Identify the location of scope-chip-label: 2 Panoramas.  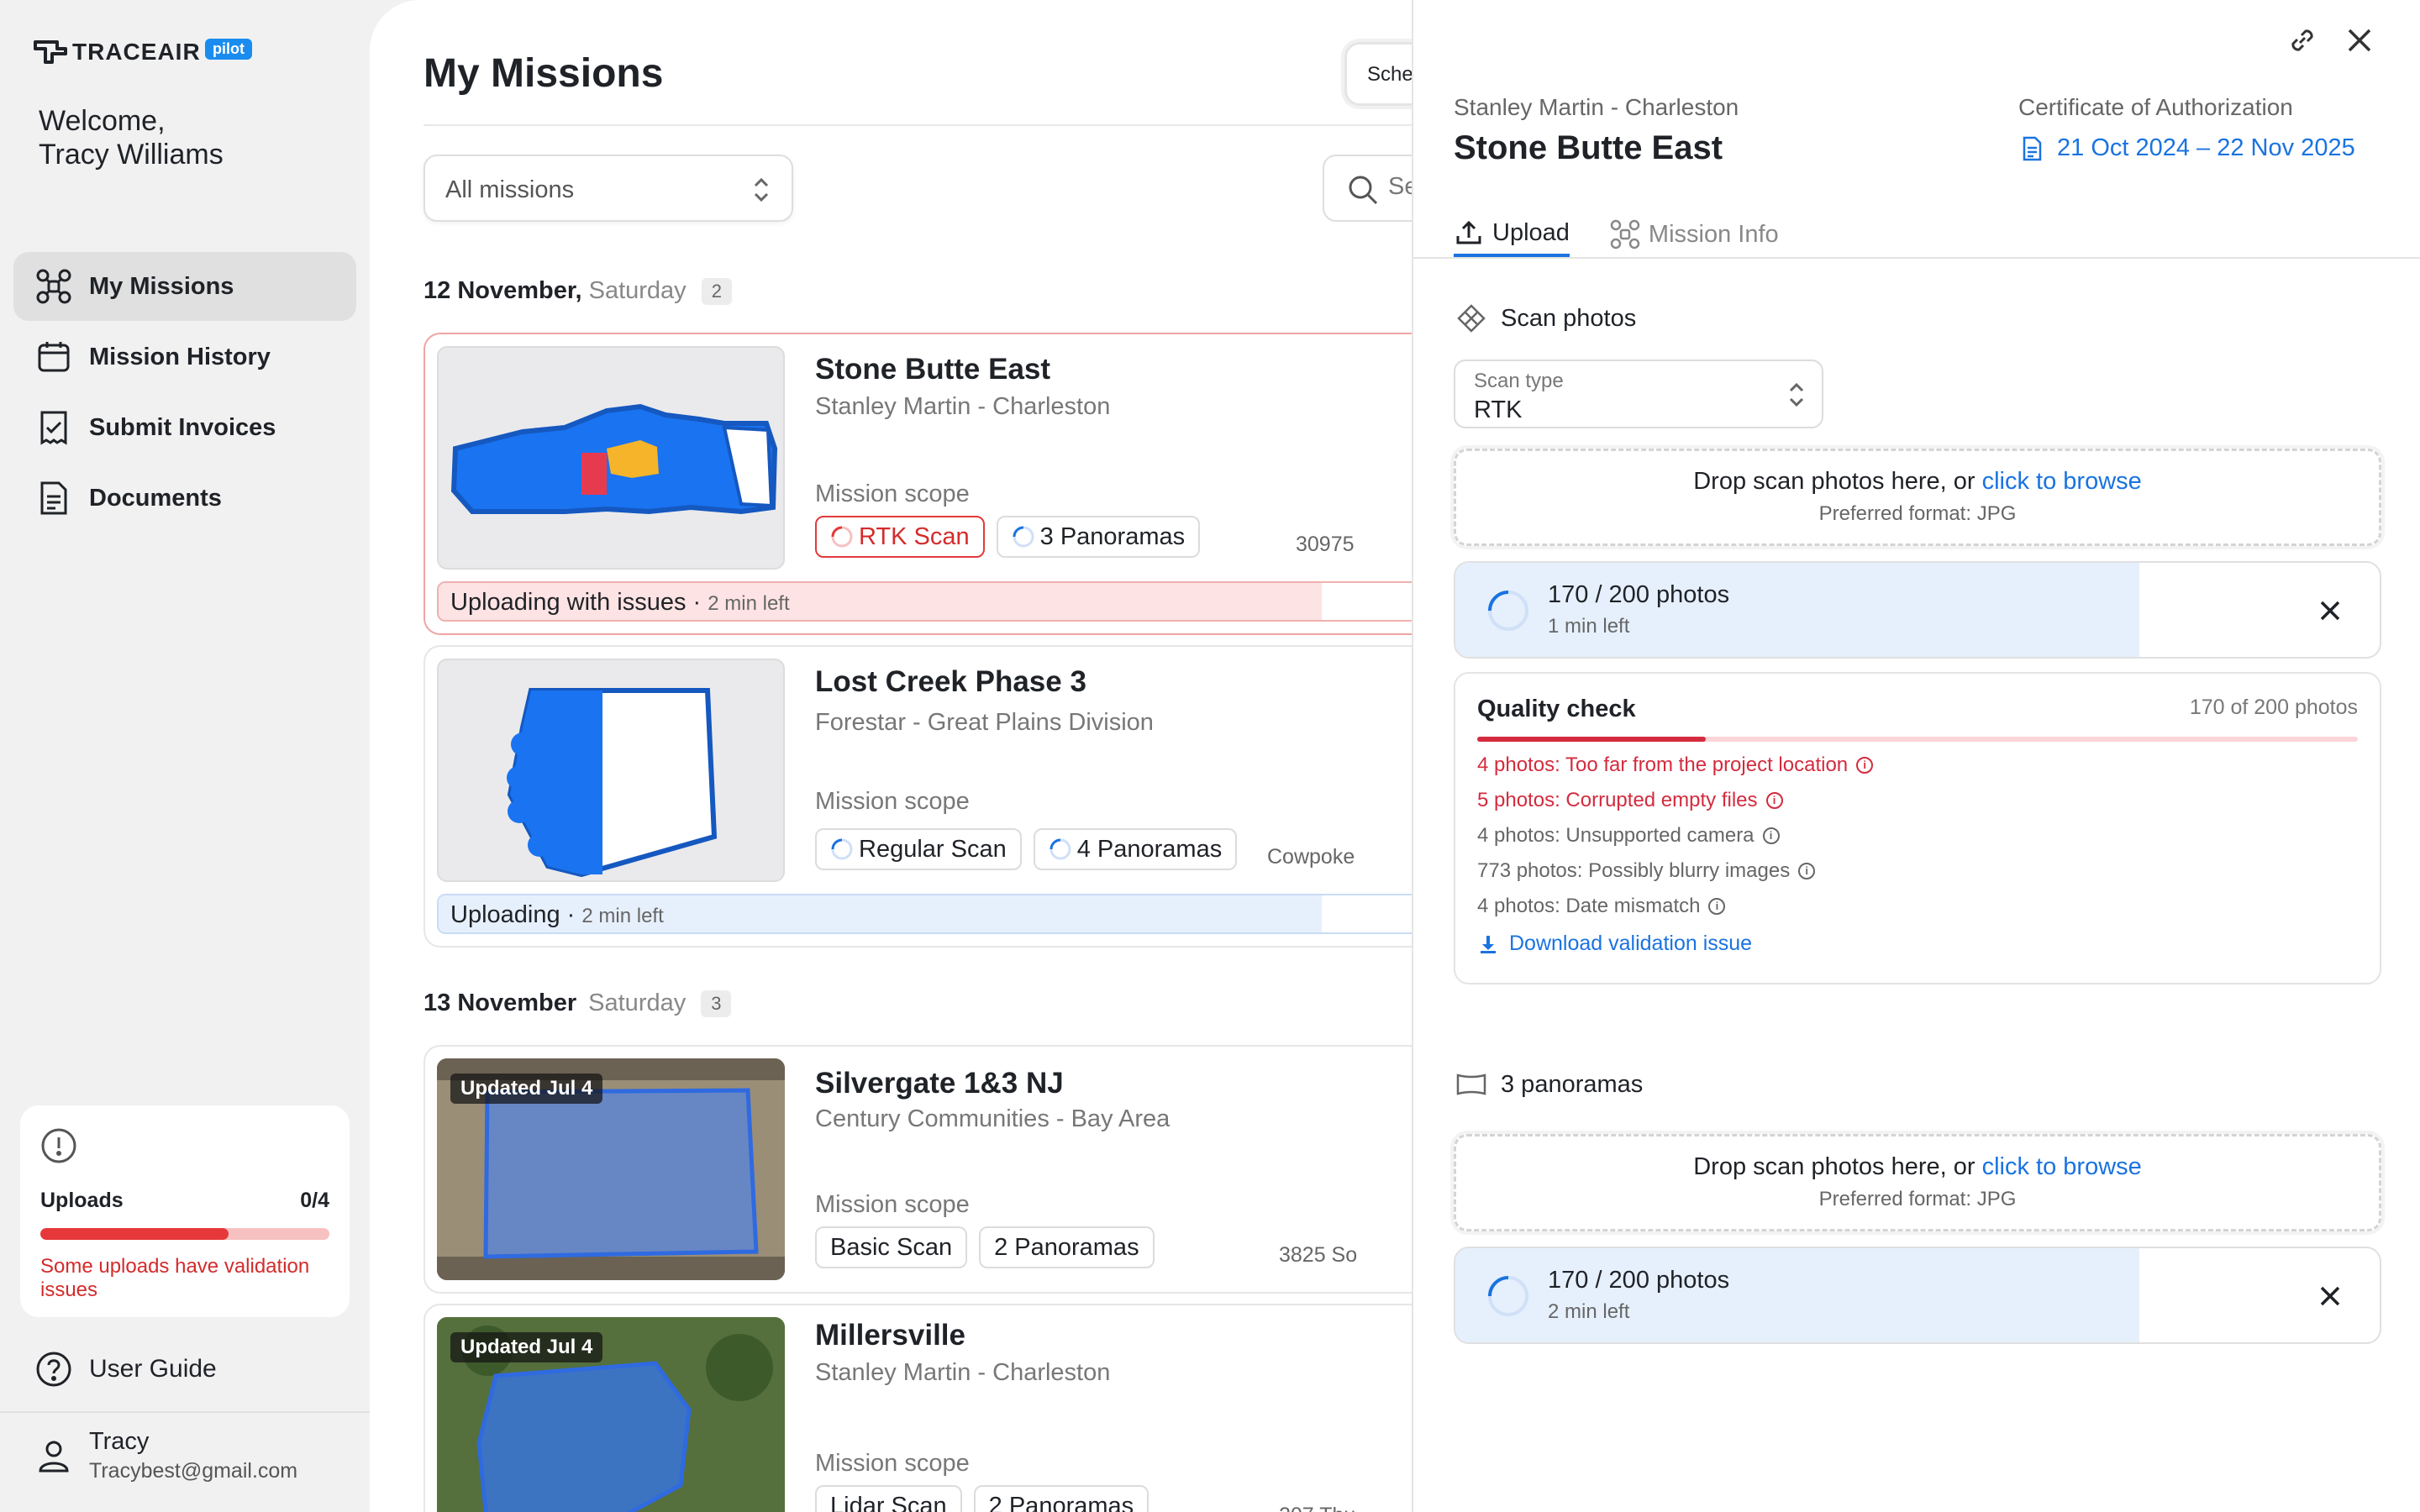
(1066, 1247).